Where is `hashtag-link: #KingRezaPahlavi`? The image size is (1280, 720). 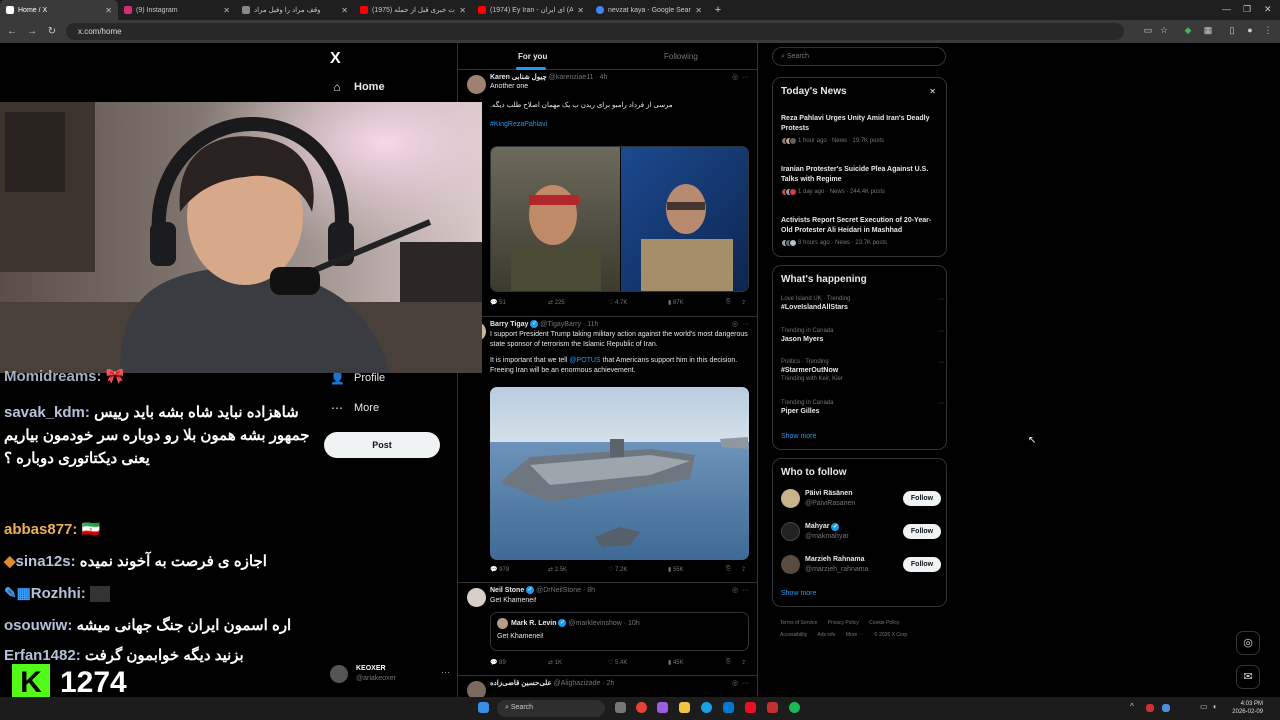
hashtag-link: #KingRezaPahlavi is located at coordinates (621, 125).